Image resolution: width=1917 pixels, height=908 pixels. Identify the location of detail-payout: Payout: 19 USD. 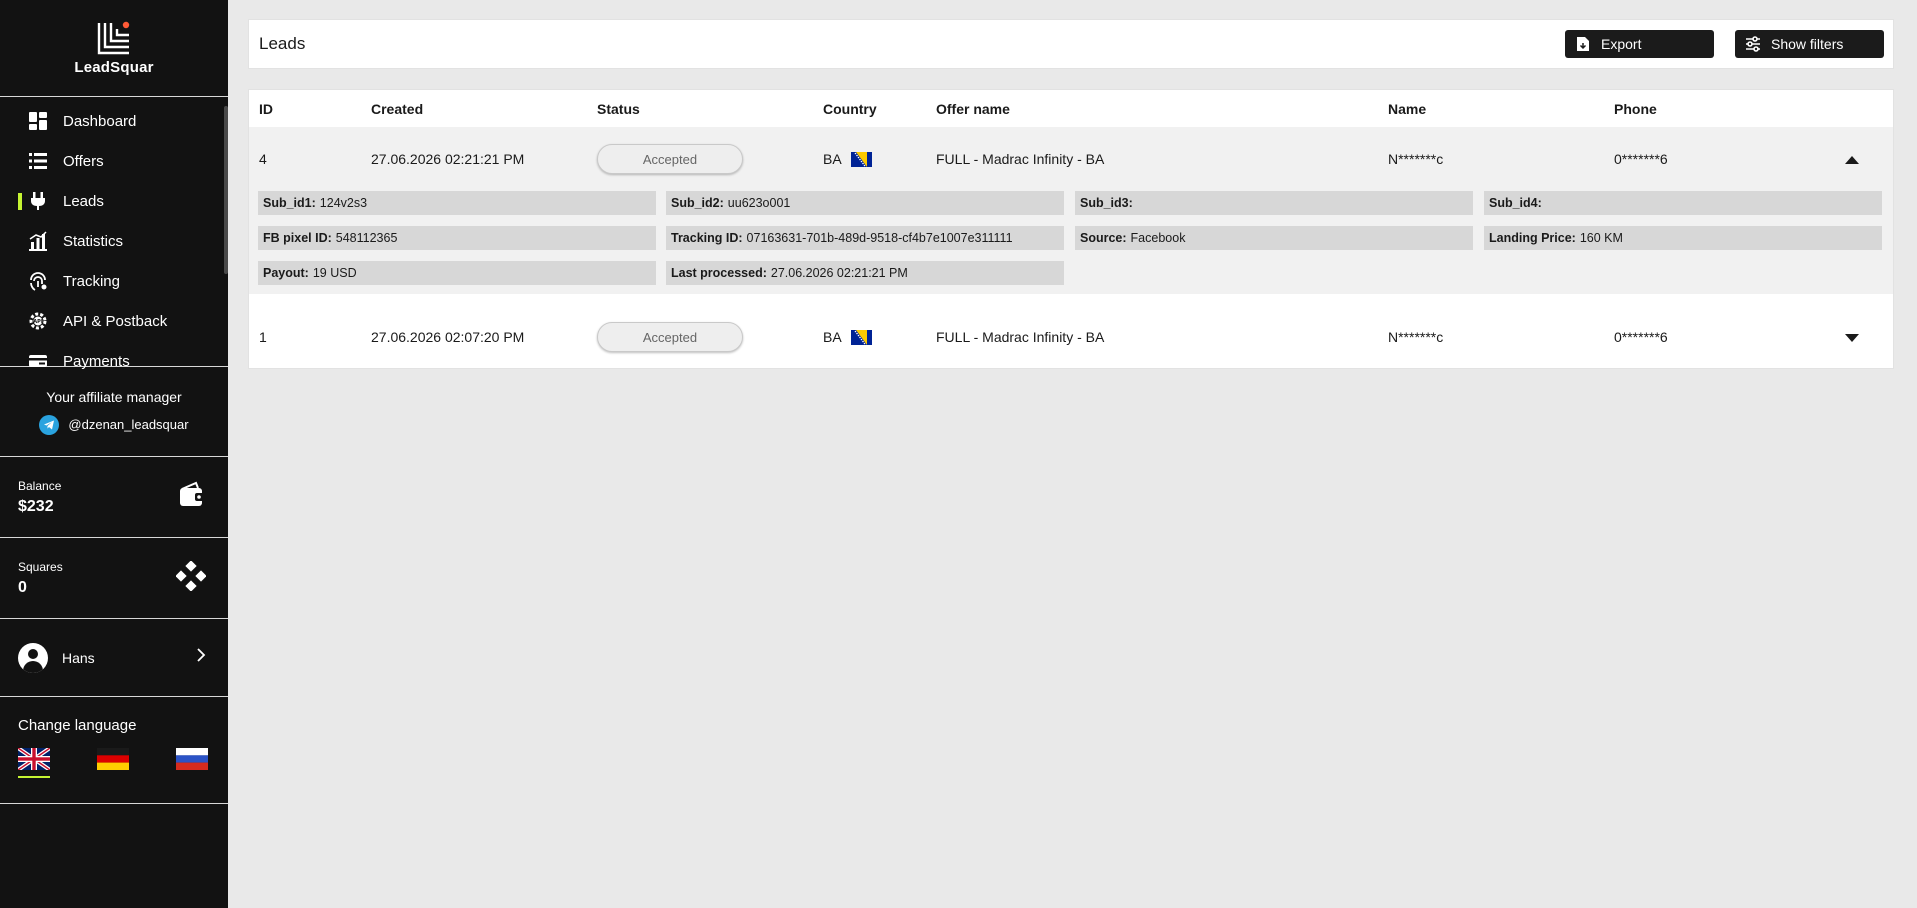
(457, 273).